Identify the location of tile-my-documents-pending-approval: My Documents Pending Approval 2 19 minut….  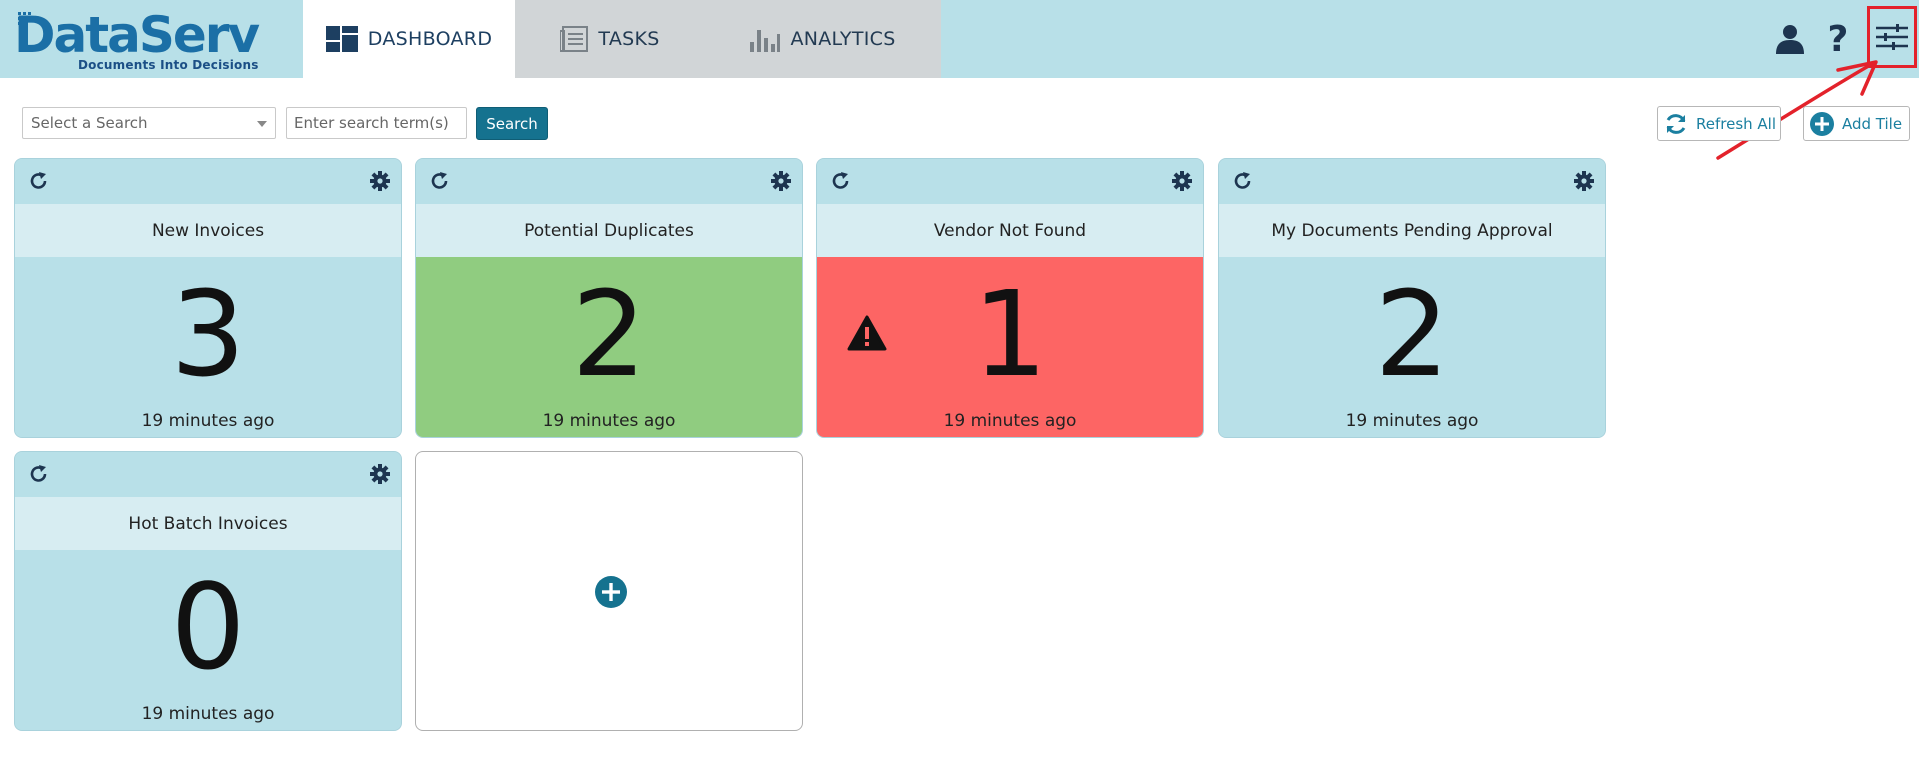
(1412, 298).